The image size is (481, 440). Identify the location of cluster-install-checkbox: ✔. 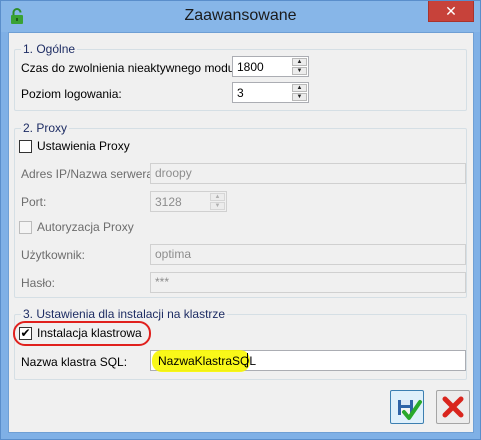
(25, 333).